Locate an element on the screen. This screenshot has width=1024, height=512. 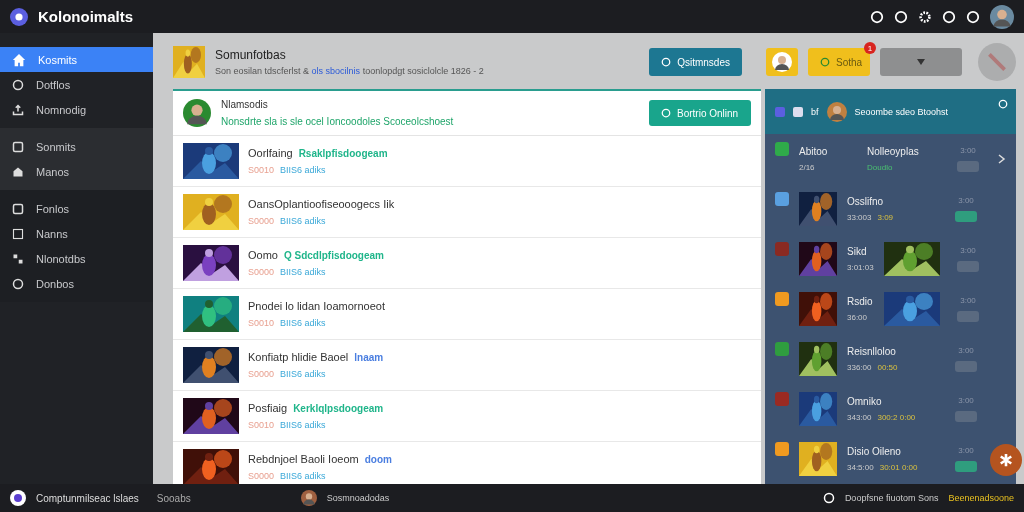
square-icon is located at coordinates (18, 233).